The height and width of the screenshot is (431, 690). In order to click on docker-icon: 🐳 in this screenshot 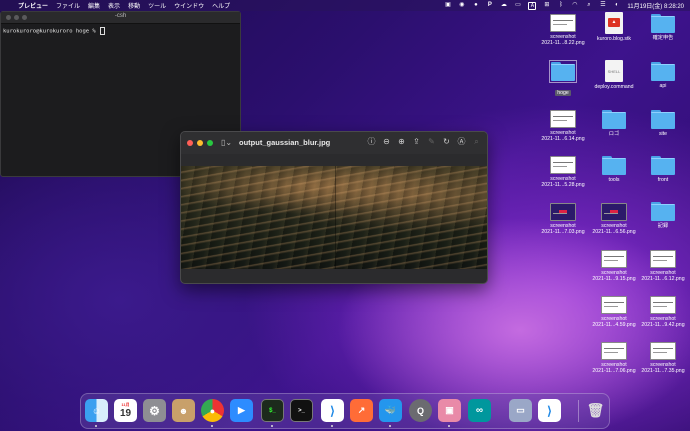, I will do `click(390, 410)`.